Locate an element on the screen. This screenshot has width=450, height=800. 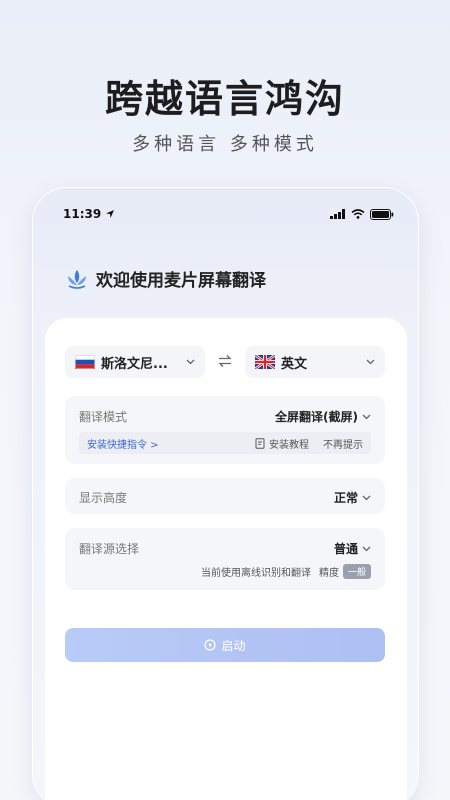
document-icon is located at coordinates (260, 443).